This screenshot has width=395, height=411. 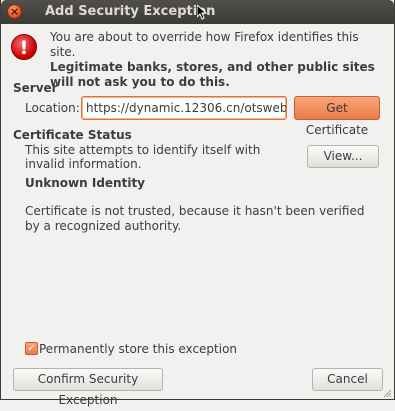 What do you see at coordinates (35, 88) in the screenshot?
I see `server-heading: Server` at bounding box center [35, 88].